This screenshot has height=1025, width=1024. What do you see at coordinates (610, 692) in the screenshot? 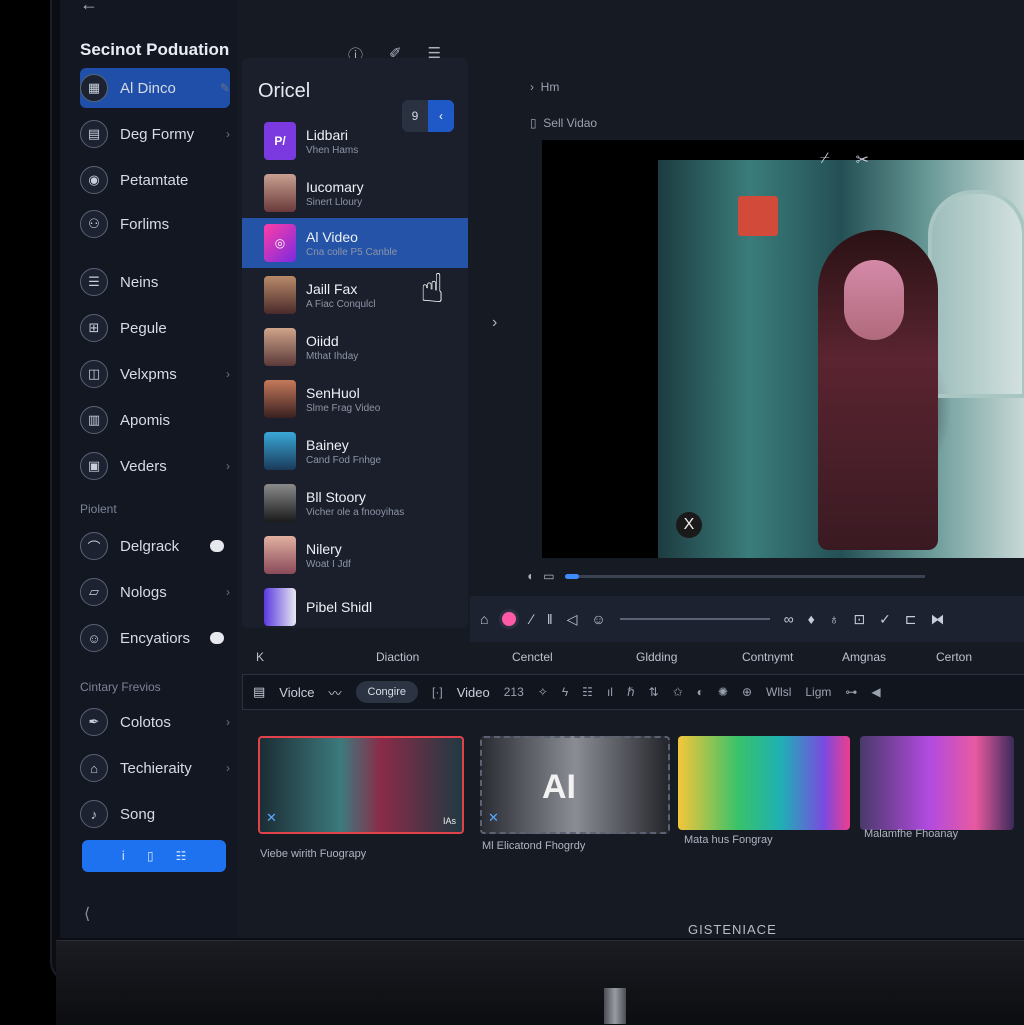
I see `level-icon: ıl` at bounding box center [610, 692].